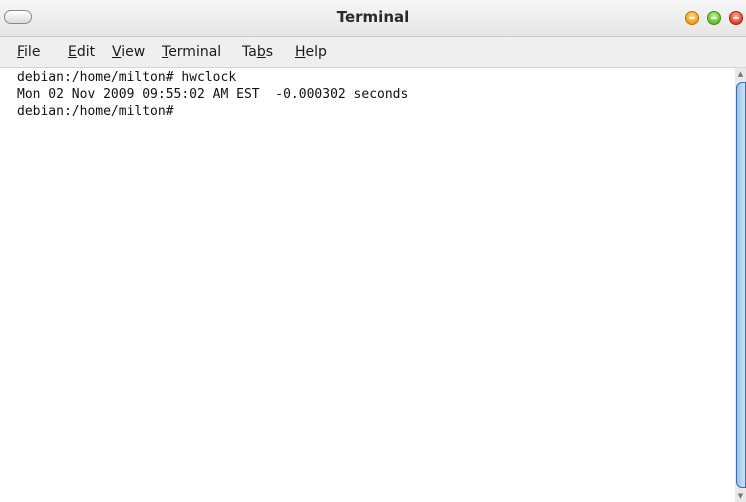  Describe the element at coordinates (316, 52) in the screenshot. I see `menu-label: elp` at that location.